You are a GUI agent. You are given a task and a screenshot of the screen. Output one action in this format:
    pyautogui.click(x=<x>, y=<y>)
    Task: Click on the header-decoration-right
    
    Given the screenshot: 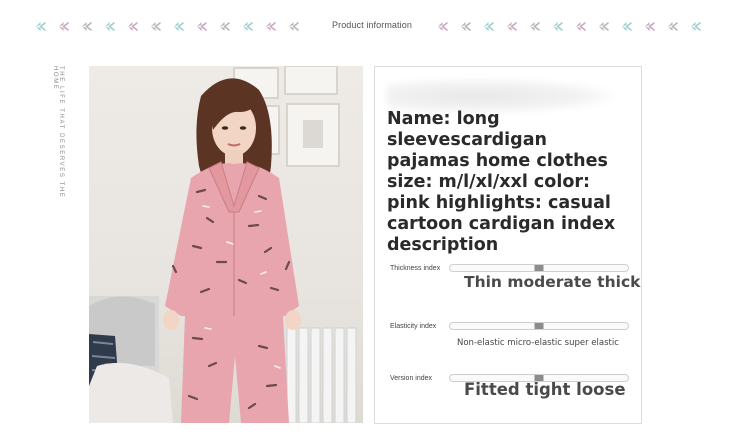 What is the action you would take?
    pyautogui.click(x=569, y=26)
    